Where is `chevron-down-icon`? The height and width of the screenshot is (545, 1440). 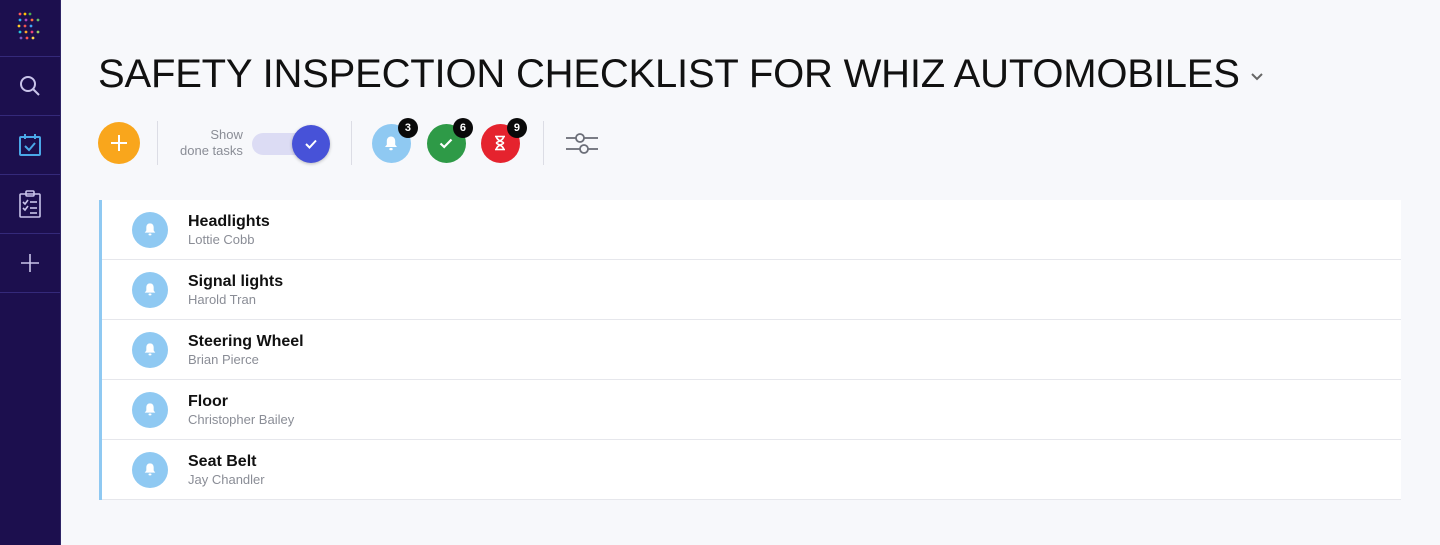 chevron-down-icon is located at coordinates (1257, 77).